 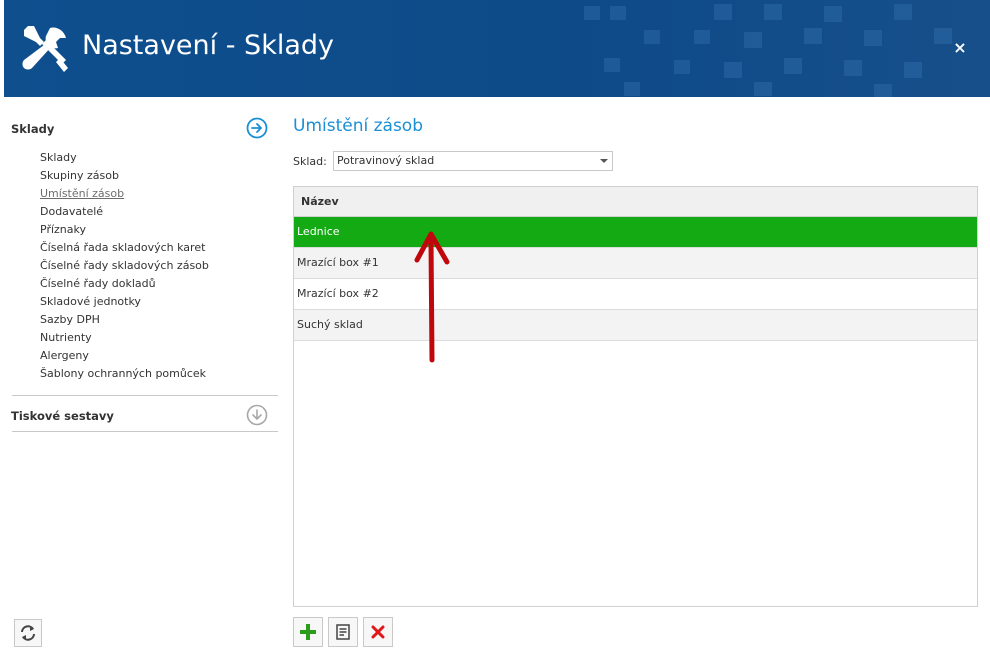 I want to click on sidebar-item-sablony-pomucek: Šablony ochranných pomůcek, so click(x=124, y=375).